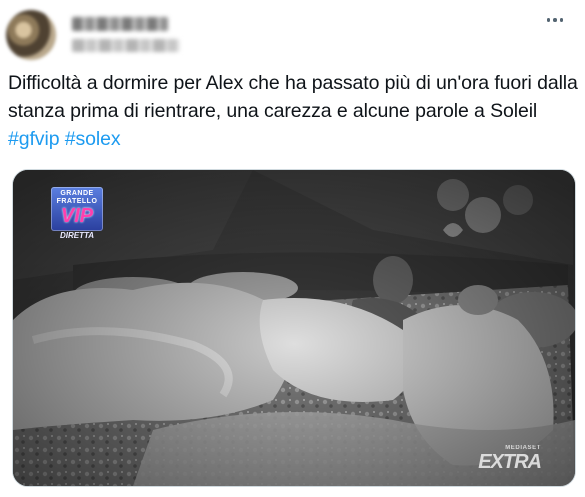 This screenshot has width=585, height=497. I want to click on more-options-button, so click(555, 20).